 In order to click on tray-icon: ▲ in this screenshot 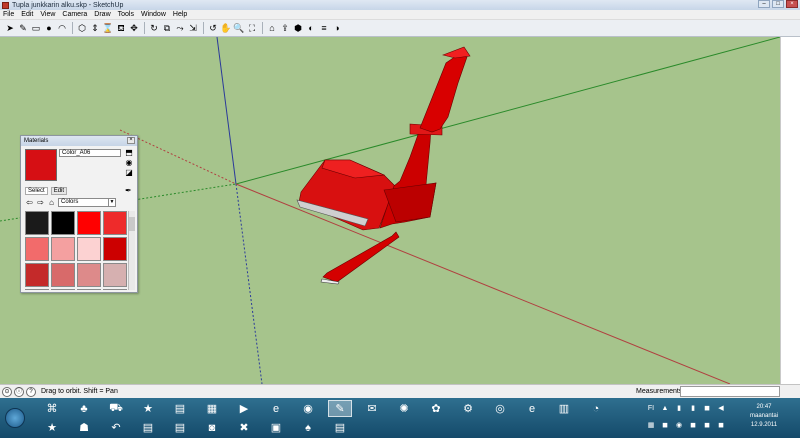, I will do `click(665, 408)`.